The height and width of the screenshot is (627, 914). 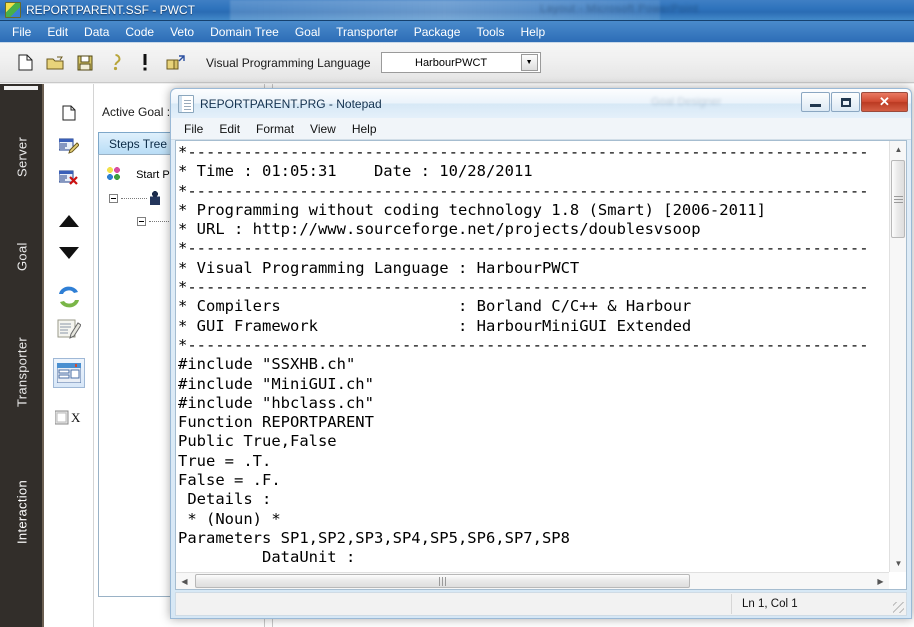 What do you see at coordinates (85, 63) in the screenshot?
I see `save-icon` at bounding box center [85, 63].